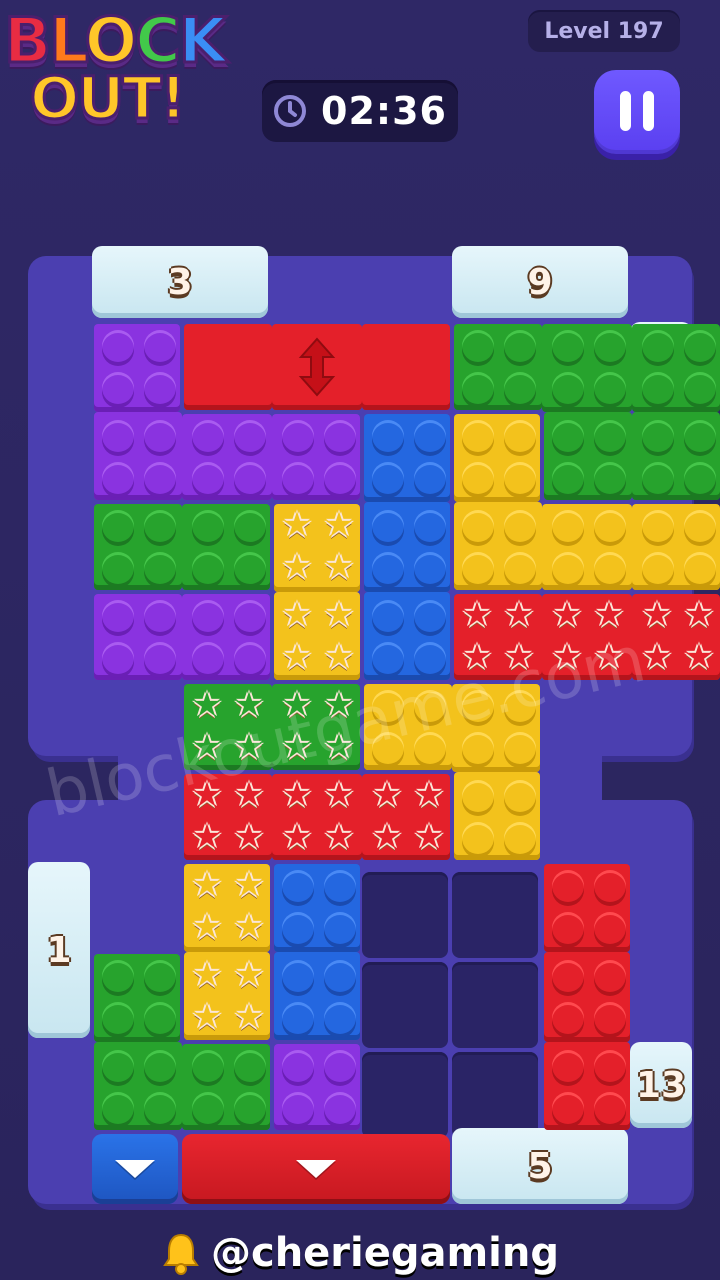  I want to click on gate-count: 3, so click(180, 282).